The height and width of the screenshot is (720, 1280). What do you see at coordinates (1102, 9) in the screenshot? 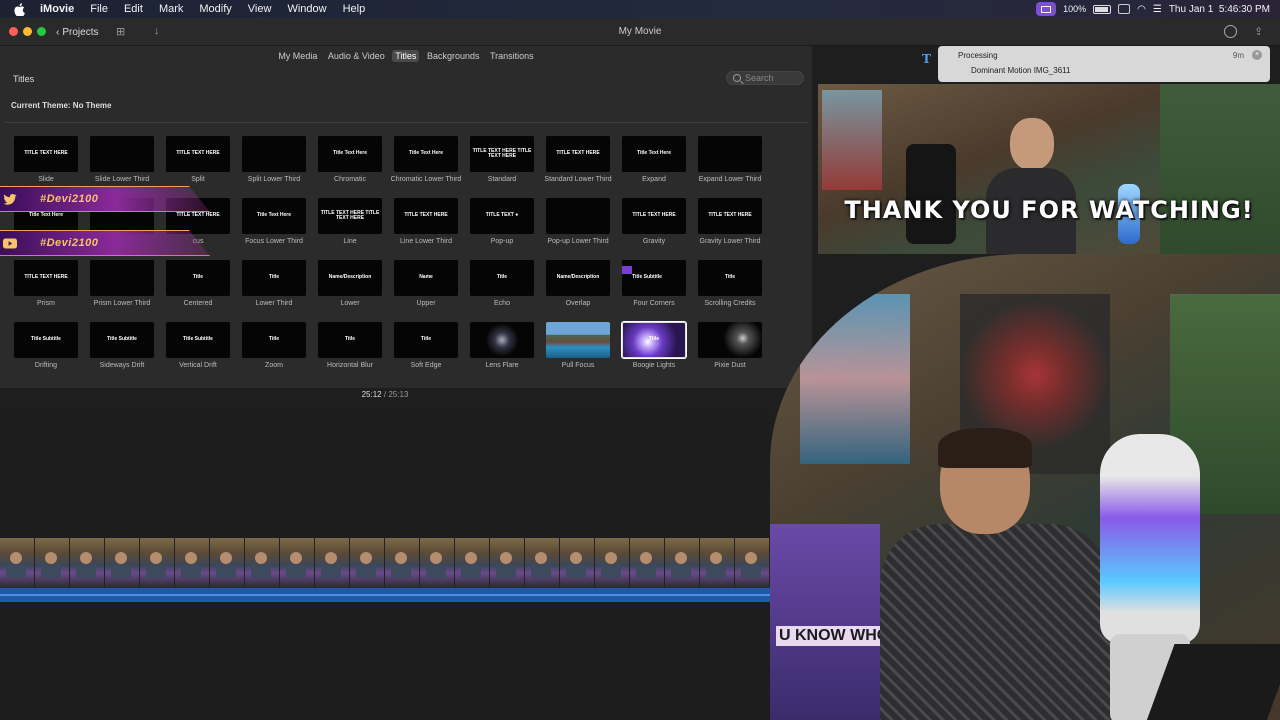
I see `battery-icon` at bounding box center [1102, 9].